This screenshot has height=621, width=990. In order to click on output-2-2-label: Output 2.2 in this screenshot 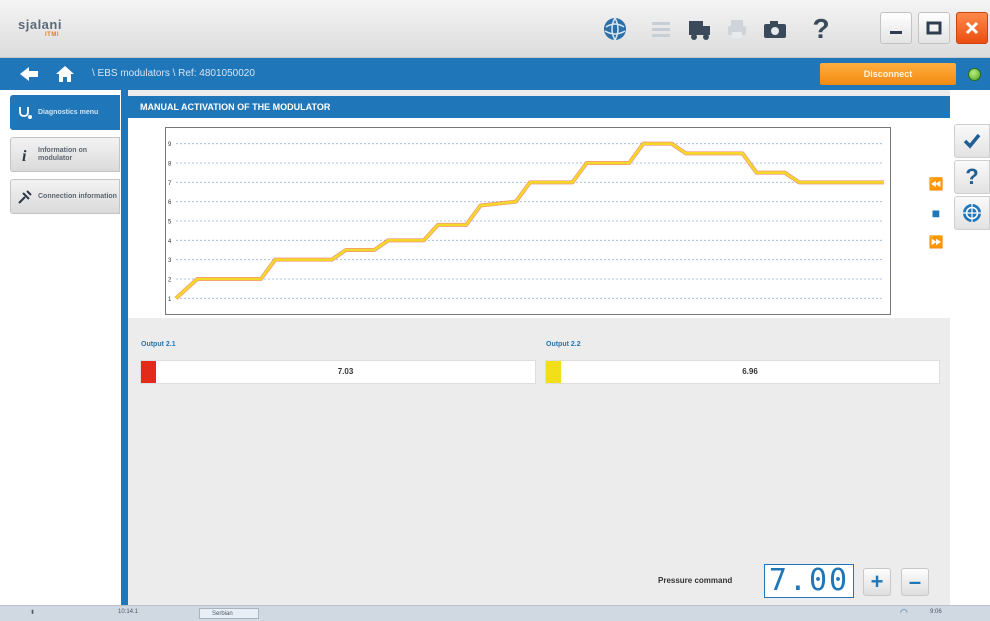, I will do `click(563, 344)`.